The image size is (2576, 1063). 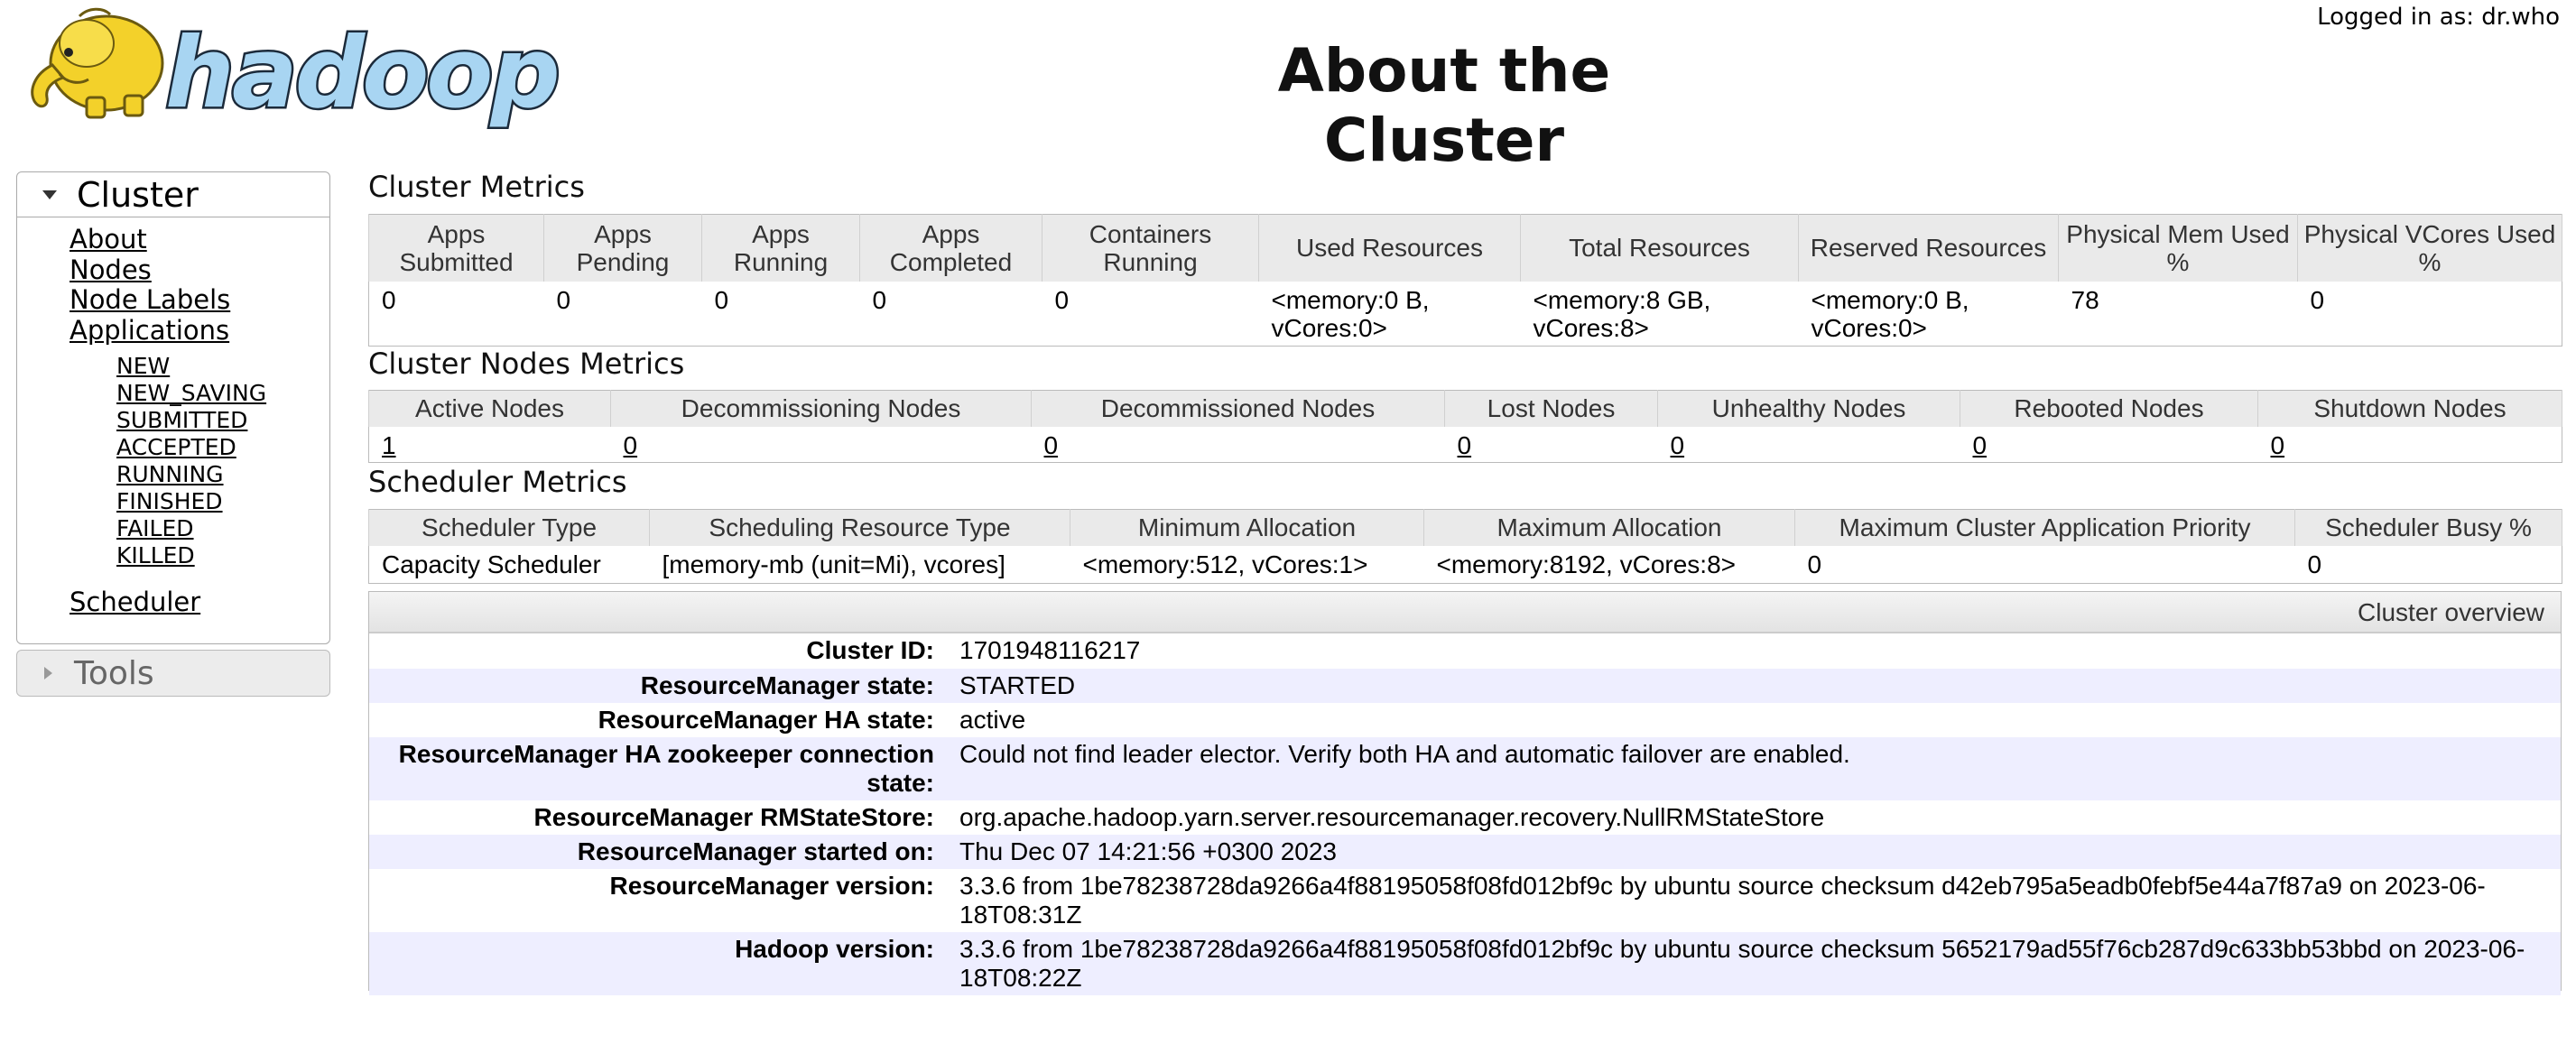 What do you see at coordinates (1148, 851) in the screenshot?
I see `overview-value: Thu Dec 07 14:21:56 +0300 2023` at bounding box center [1148, 851].